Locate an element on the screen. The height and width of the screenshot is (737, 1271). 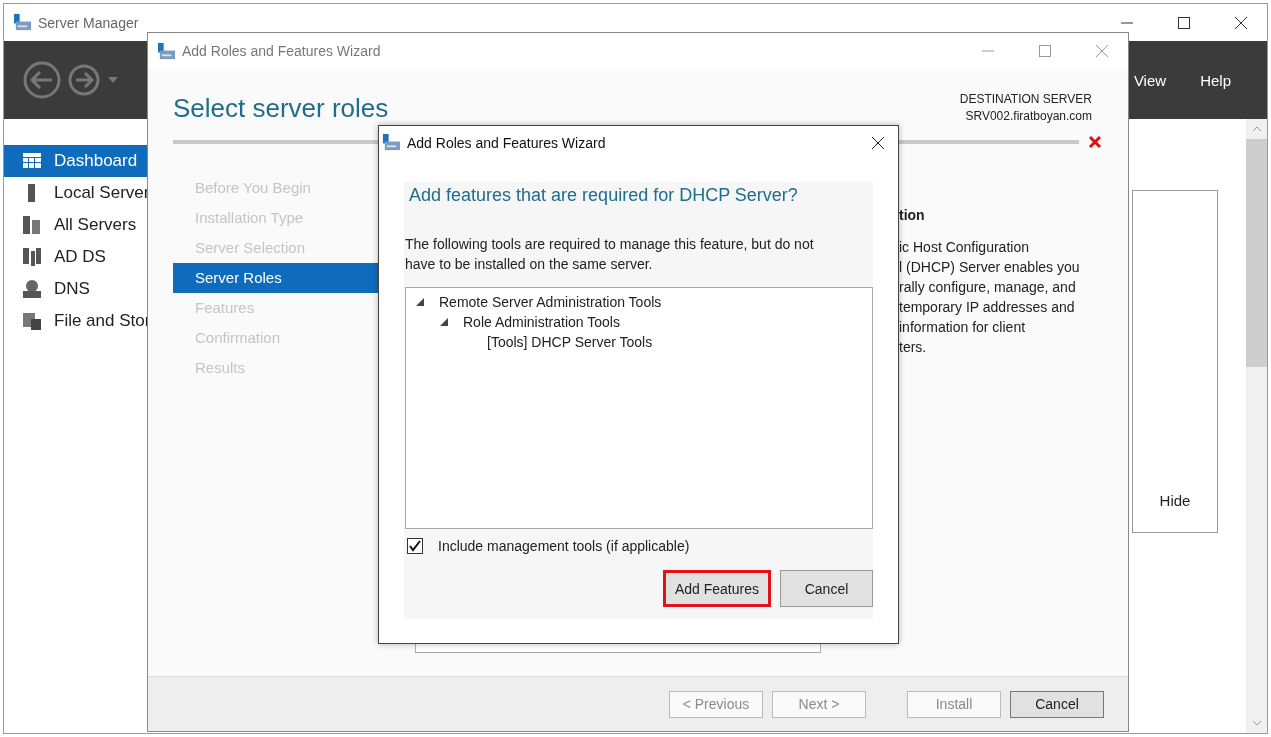
tree-item: [Tools] DHCP Server Tools is located at coordinates (570, 342).